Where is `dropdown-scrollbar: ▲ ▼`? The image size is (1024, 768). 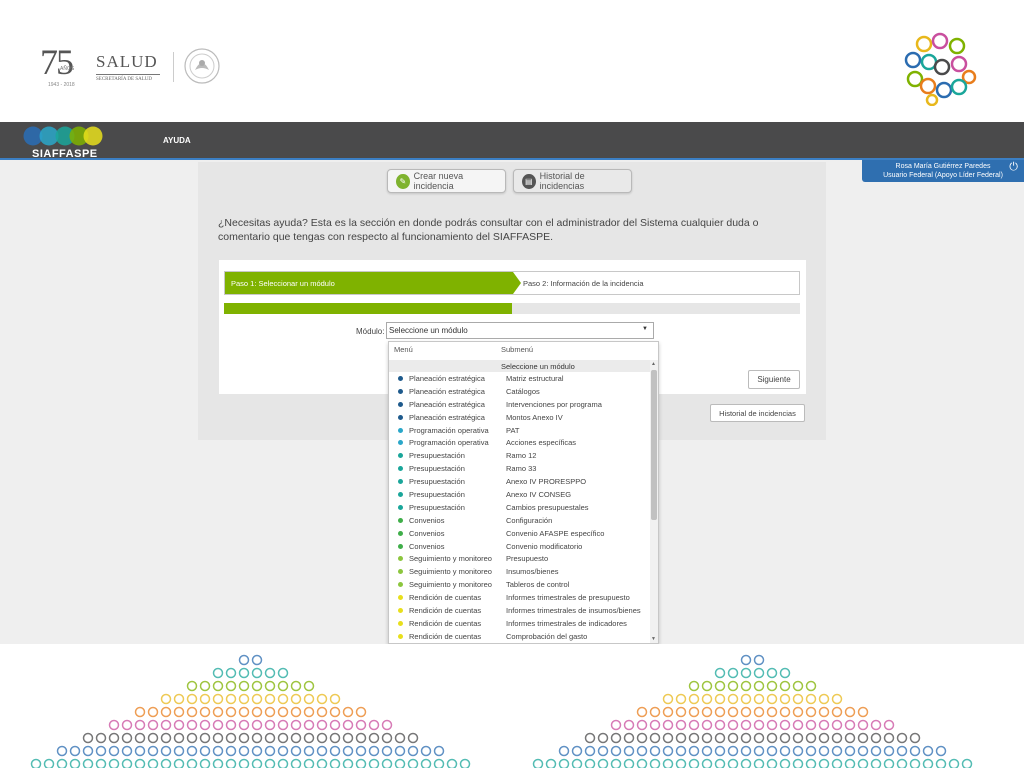
dropdown-scrollbar: ▲ ▼ is located at coordinates (654, 501).